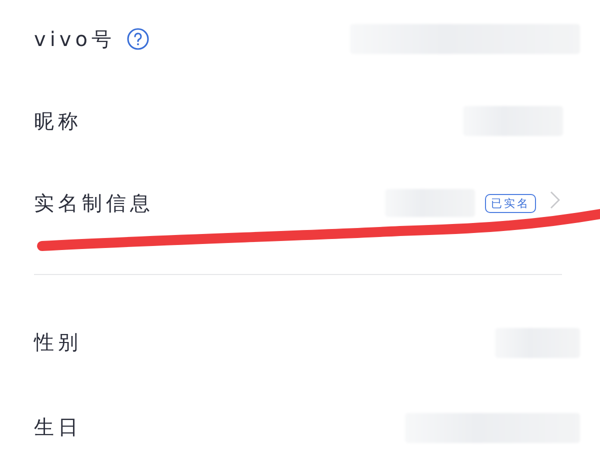  Describe the element at coordinates (138, 39) in the screenshot. I see `help-icon` at that location.